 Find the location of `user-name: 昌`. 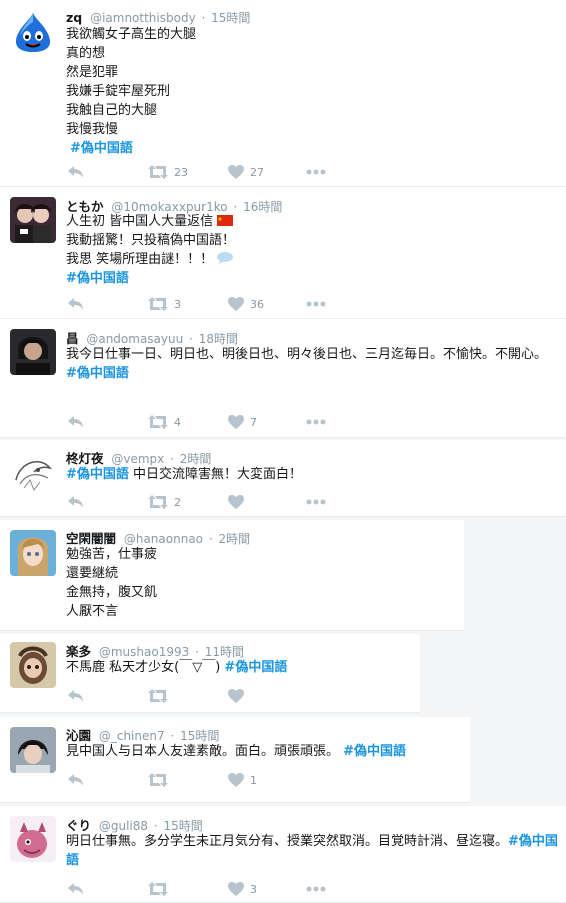

user-name: 昌 is located at coordinates (72, 338).